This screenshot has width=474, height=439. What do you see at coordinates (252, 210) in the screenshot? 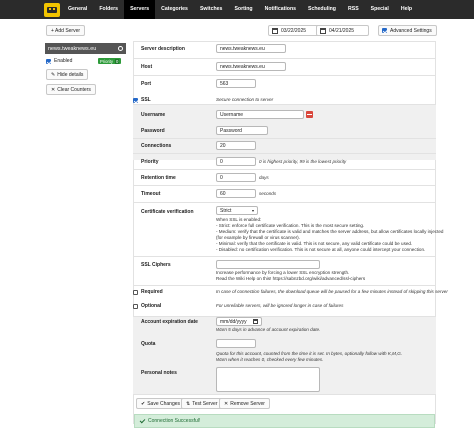
I see `chevron-down-icon: ▾` at bounding box center [252, 210].